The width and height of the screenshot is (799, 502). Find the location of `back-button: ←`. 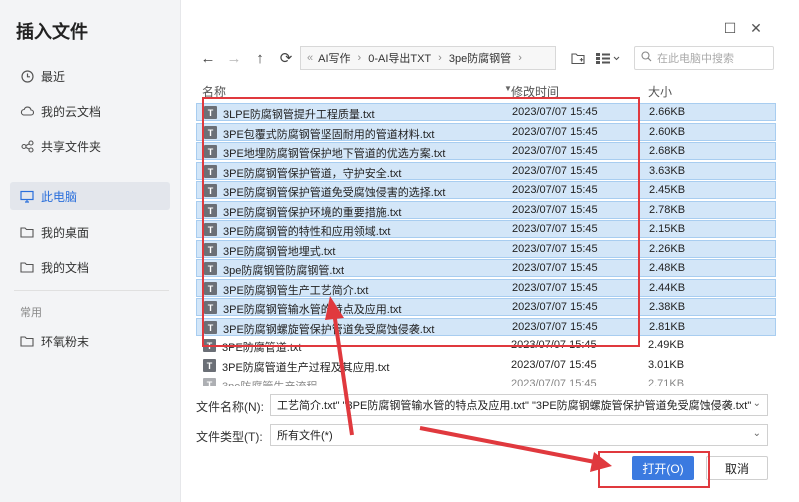

back-button: ← is located at coordinates (208, 58).